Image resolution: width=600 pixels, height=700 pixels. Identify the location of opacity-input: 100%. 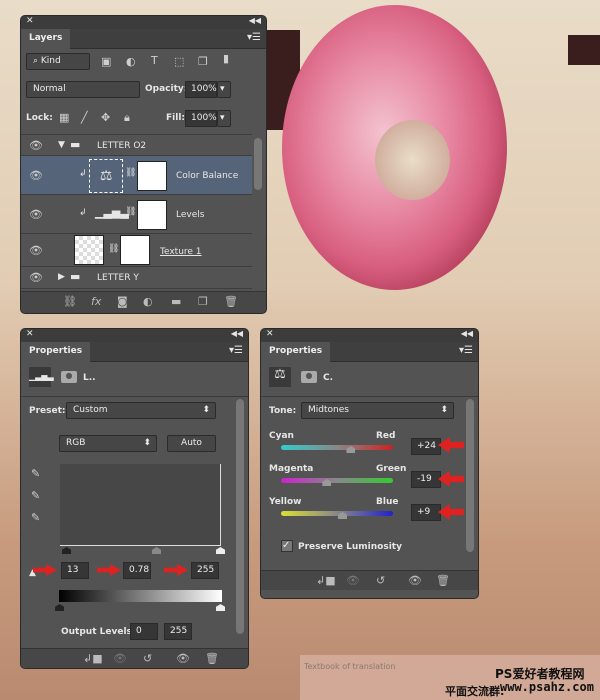
(201, 89).